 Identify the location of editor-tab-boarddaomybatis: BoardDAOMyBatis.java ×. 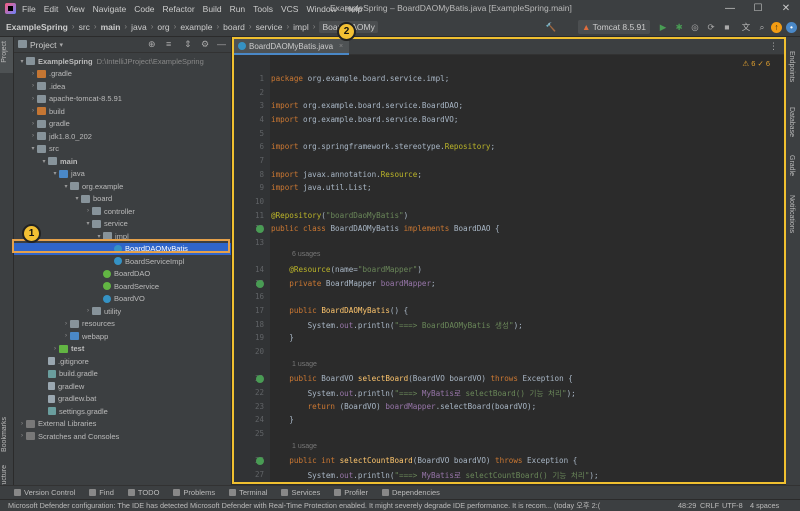
(292, 47).